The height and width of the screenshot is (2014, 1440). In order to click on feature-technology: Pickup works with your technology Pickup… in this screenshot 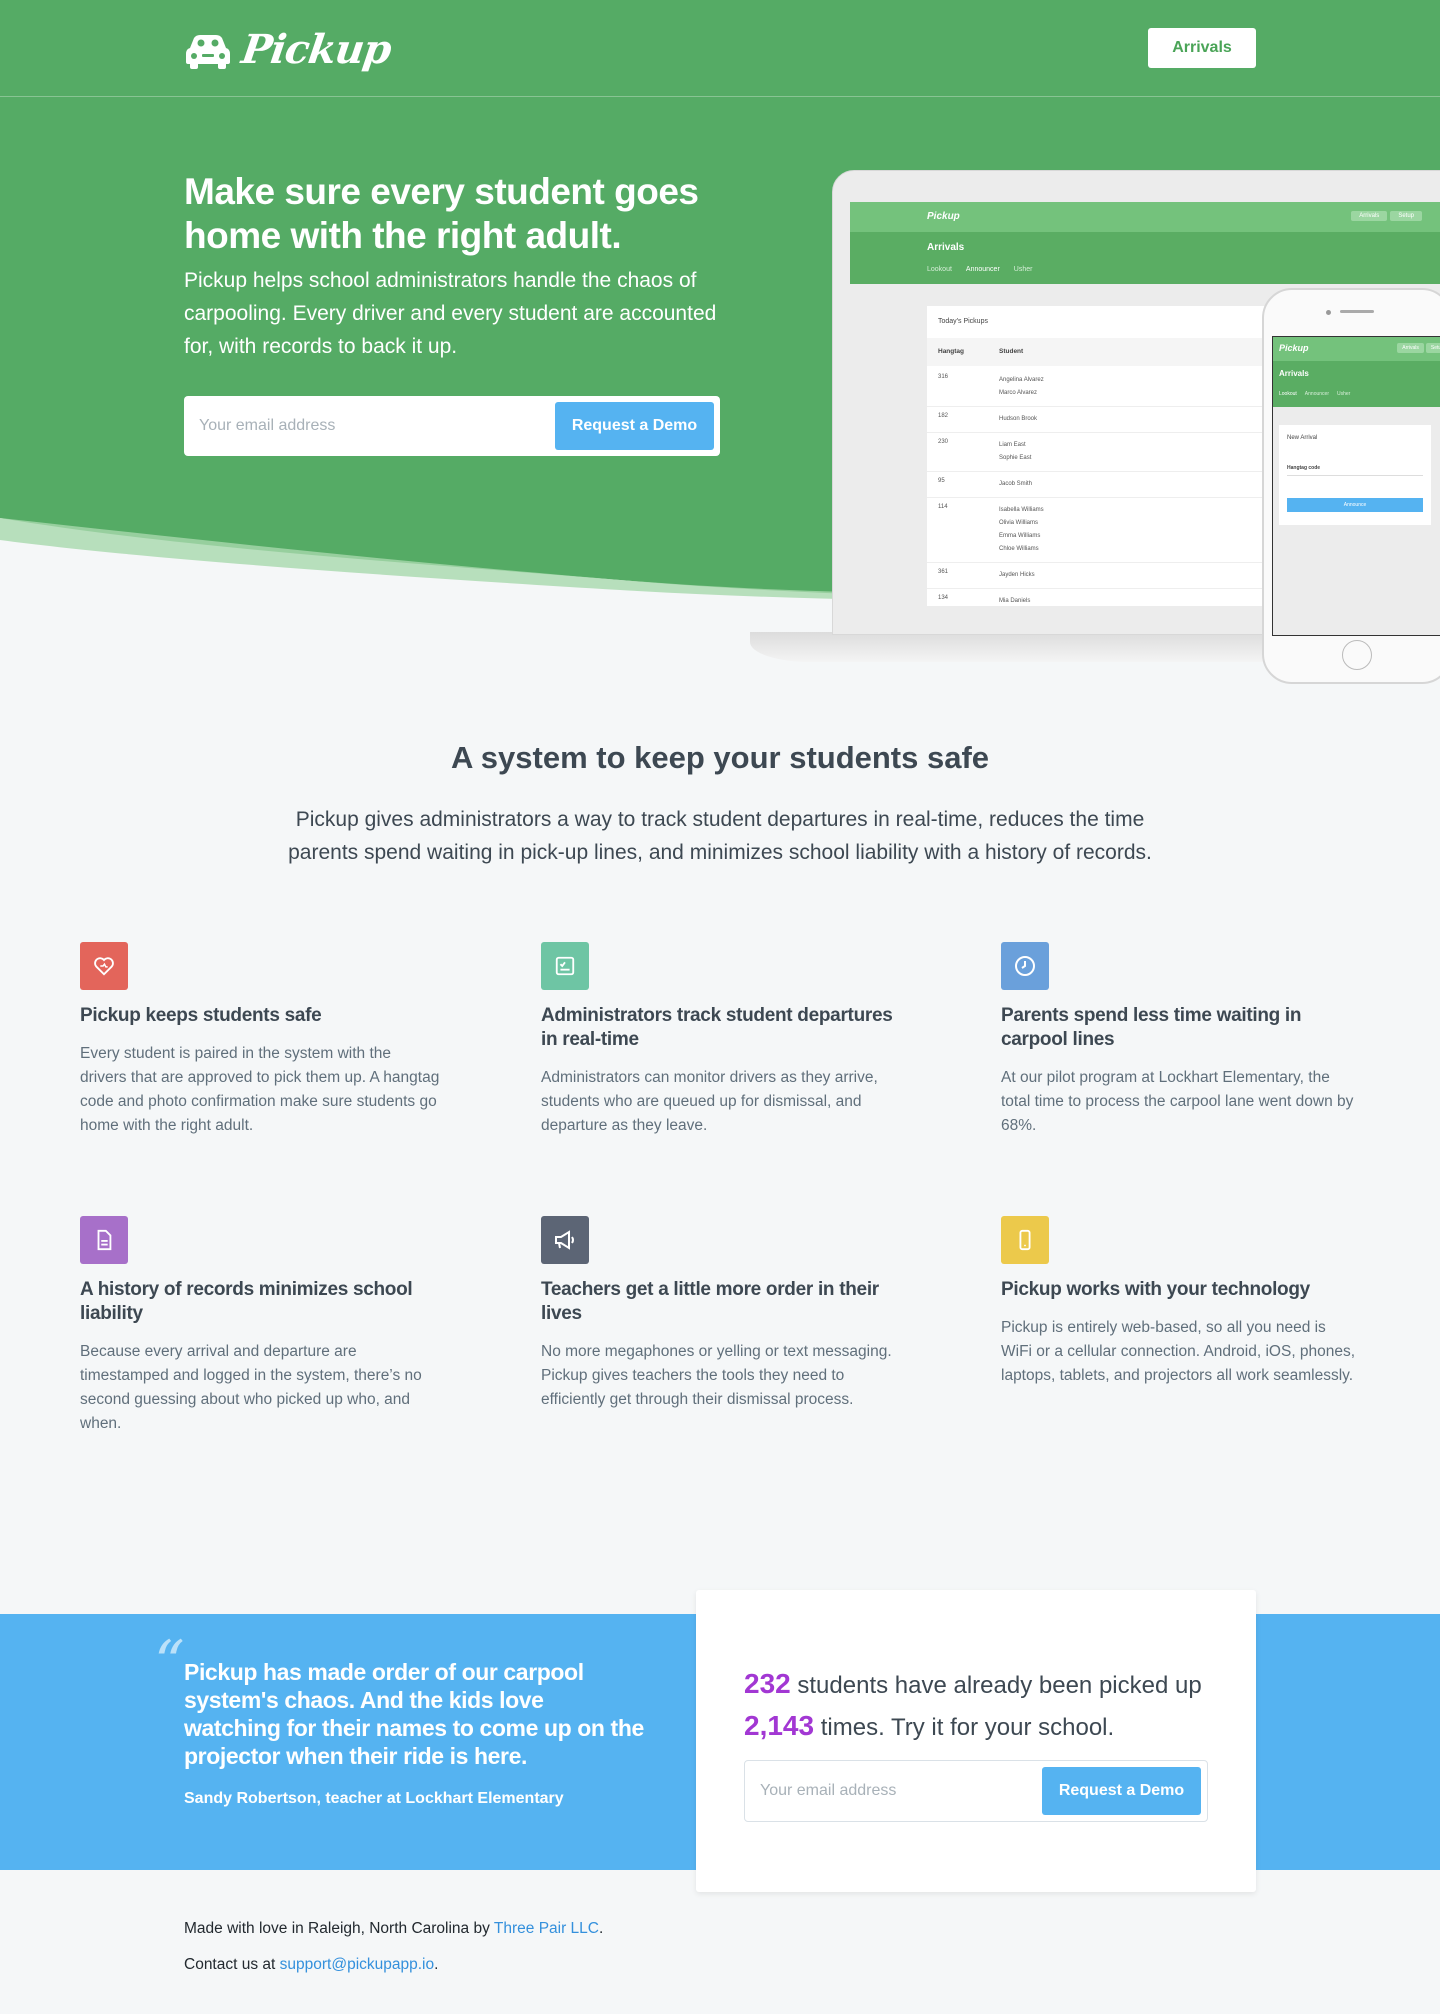, I will do `click(1181, 1302)`.